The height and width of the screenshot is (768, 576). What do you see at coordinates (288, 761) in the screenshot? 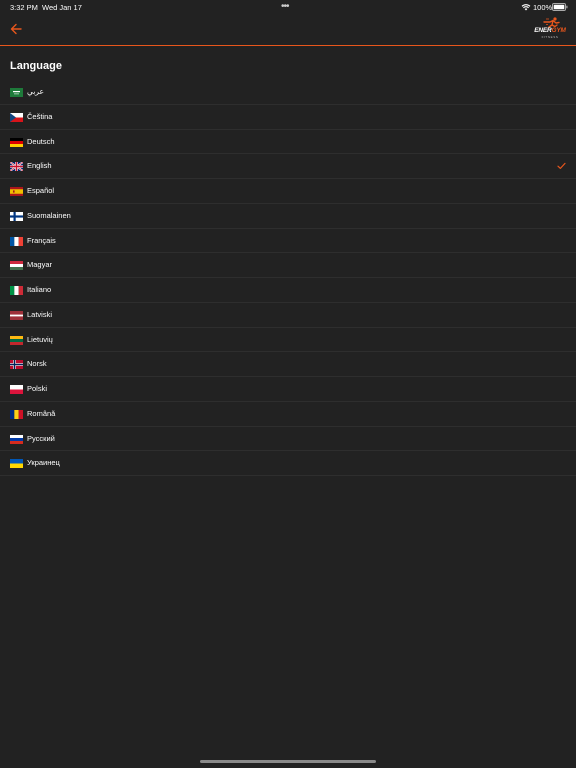
I see `home-indicator` at bounding box center [288, 761].